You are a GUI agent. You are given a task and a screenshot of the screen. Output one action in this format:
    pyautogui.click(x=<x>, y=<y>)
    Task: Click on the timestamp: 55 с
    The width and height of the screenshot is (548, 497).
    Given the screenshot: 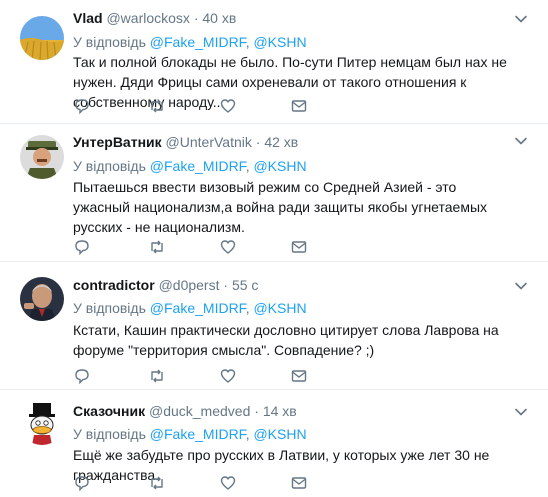 What is the action you would take?
    pyautogui.click(x=245, y=285)
    